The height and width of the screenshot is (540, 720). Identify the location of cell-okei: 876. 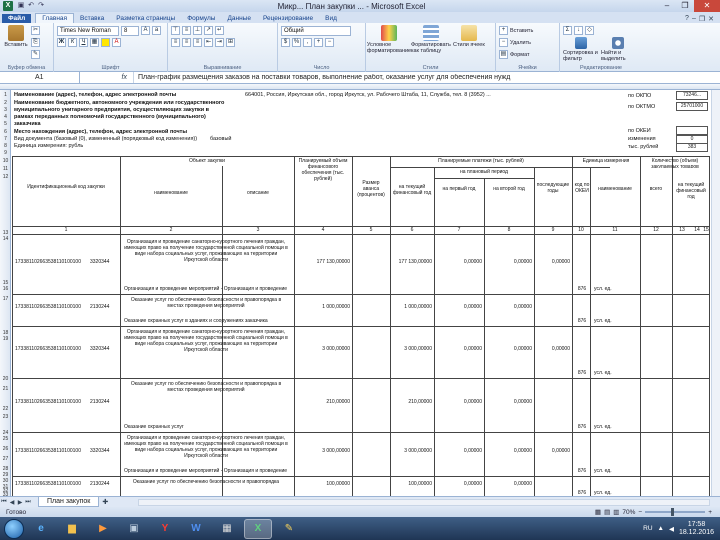
(582, 373).